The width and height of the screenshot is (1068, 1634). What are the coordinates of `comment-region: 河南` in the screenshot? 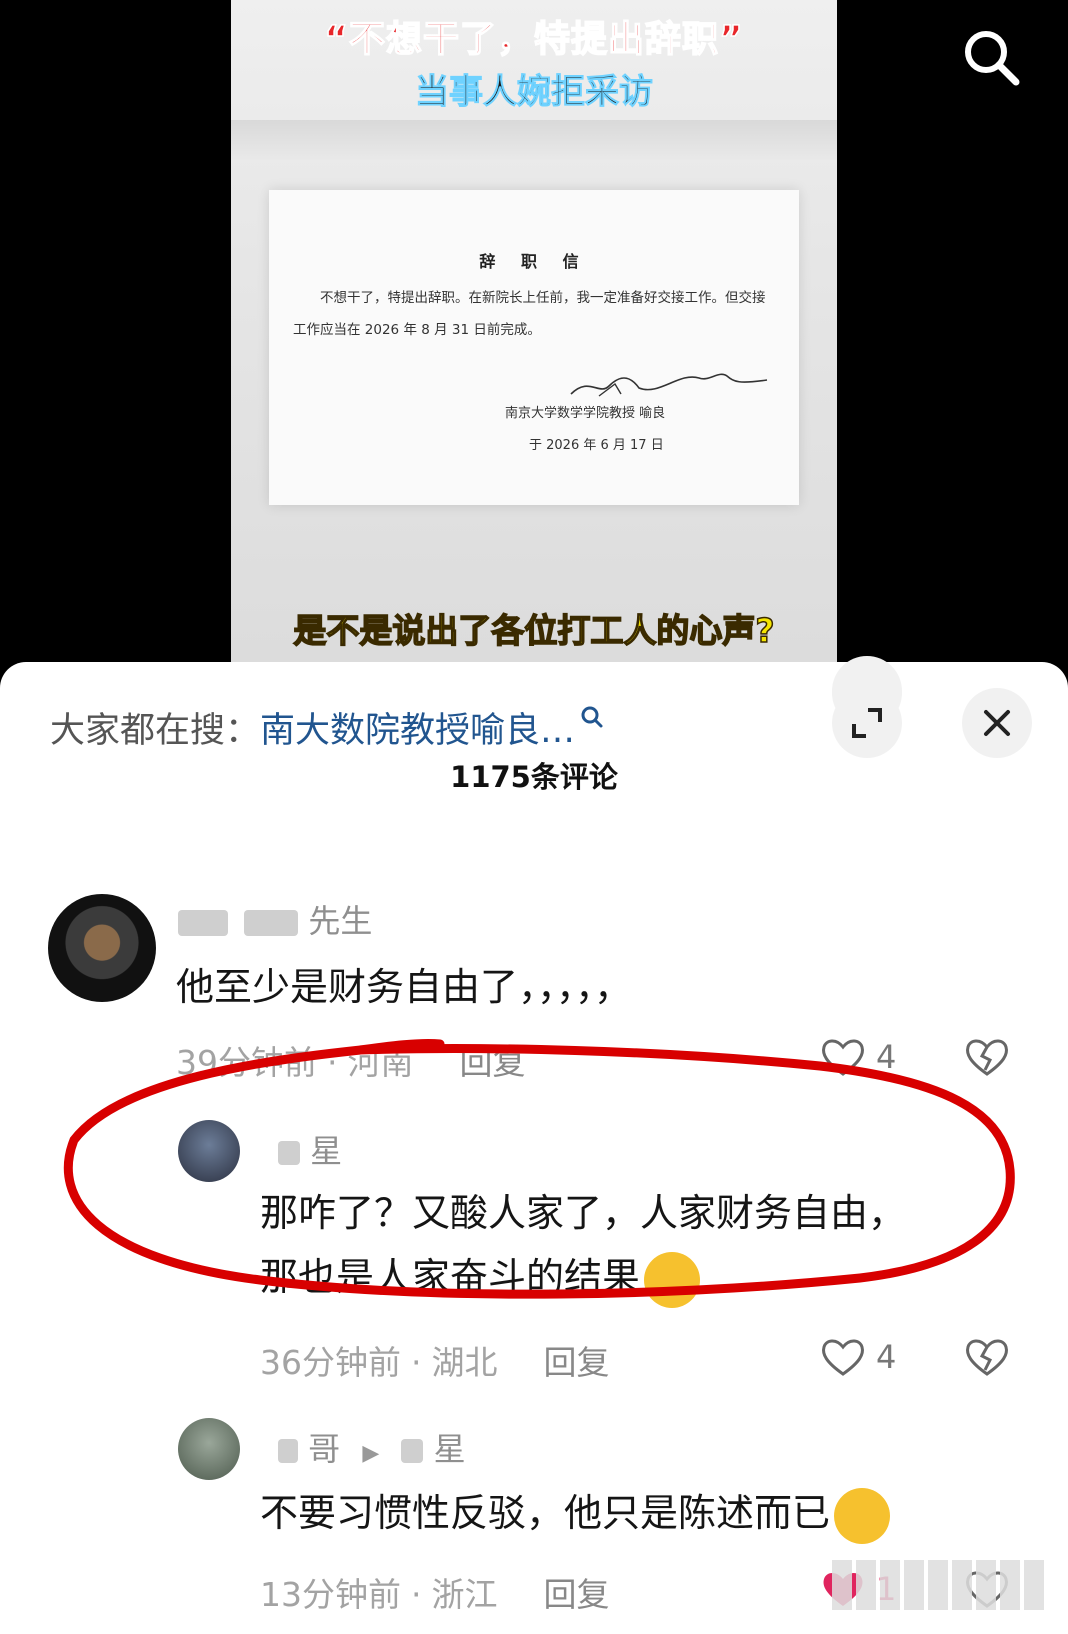 It's located at (380, 1062).